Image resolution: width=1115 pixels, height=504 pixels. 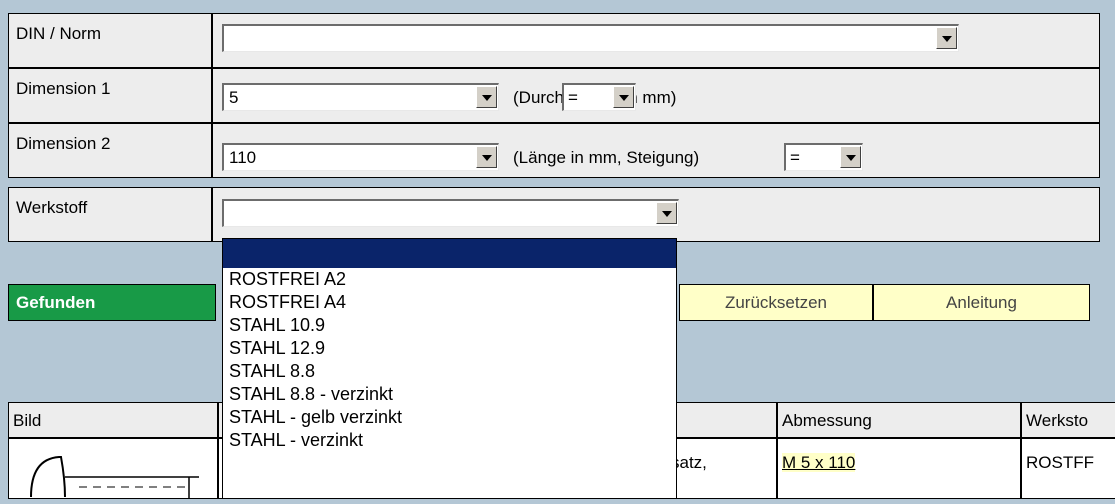 What do you see at coordinates (110, 40) in the screenshot?
I see `din-norm-label: DIN / Norm` at bounding box center [110, 40].